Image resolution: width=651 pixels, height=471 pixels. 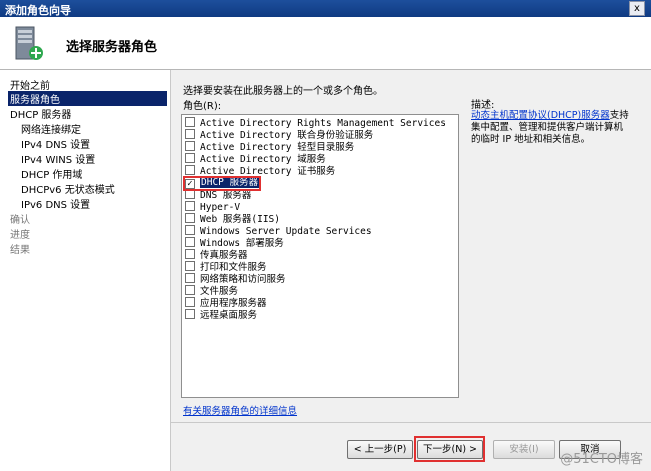 What do you see at coordinates (601, 459) in the screenshot?
I see `watermark: @51CTO博客` at bounding box center [601, 459].